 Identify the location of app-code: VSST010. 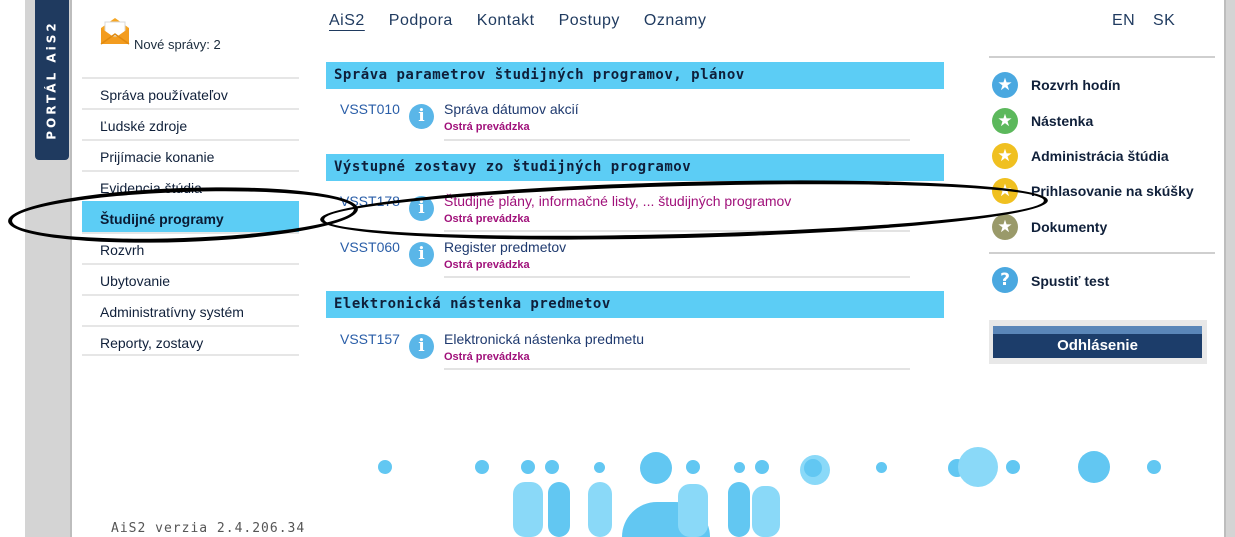
(370, 109).